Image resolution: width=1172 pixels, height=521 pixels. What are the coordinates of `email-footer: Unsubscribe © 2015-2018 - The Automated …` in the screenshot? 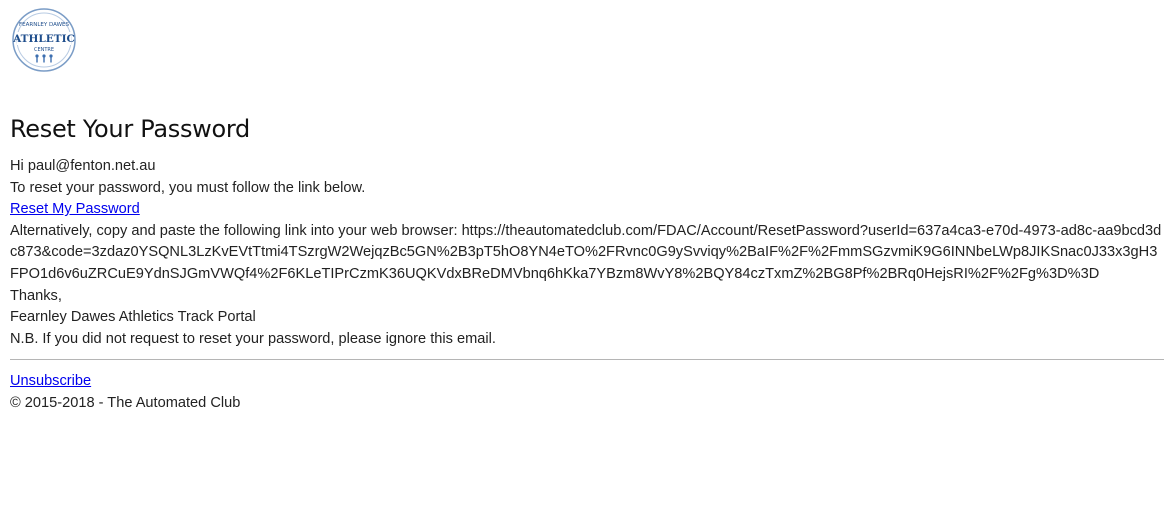 It's located at (588, 392).